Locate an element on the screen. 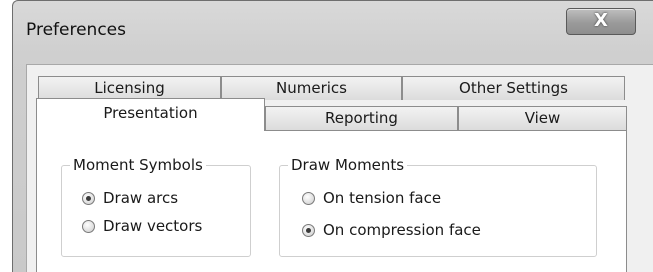  draw-vectors-option: Draw vectors is located at coordinates (142, 226).